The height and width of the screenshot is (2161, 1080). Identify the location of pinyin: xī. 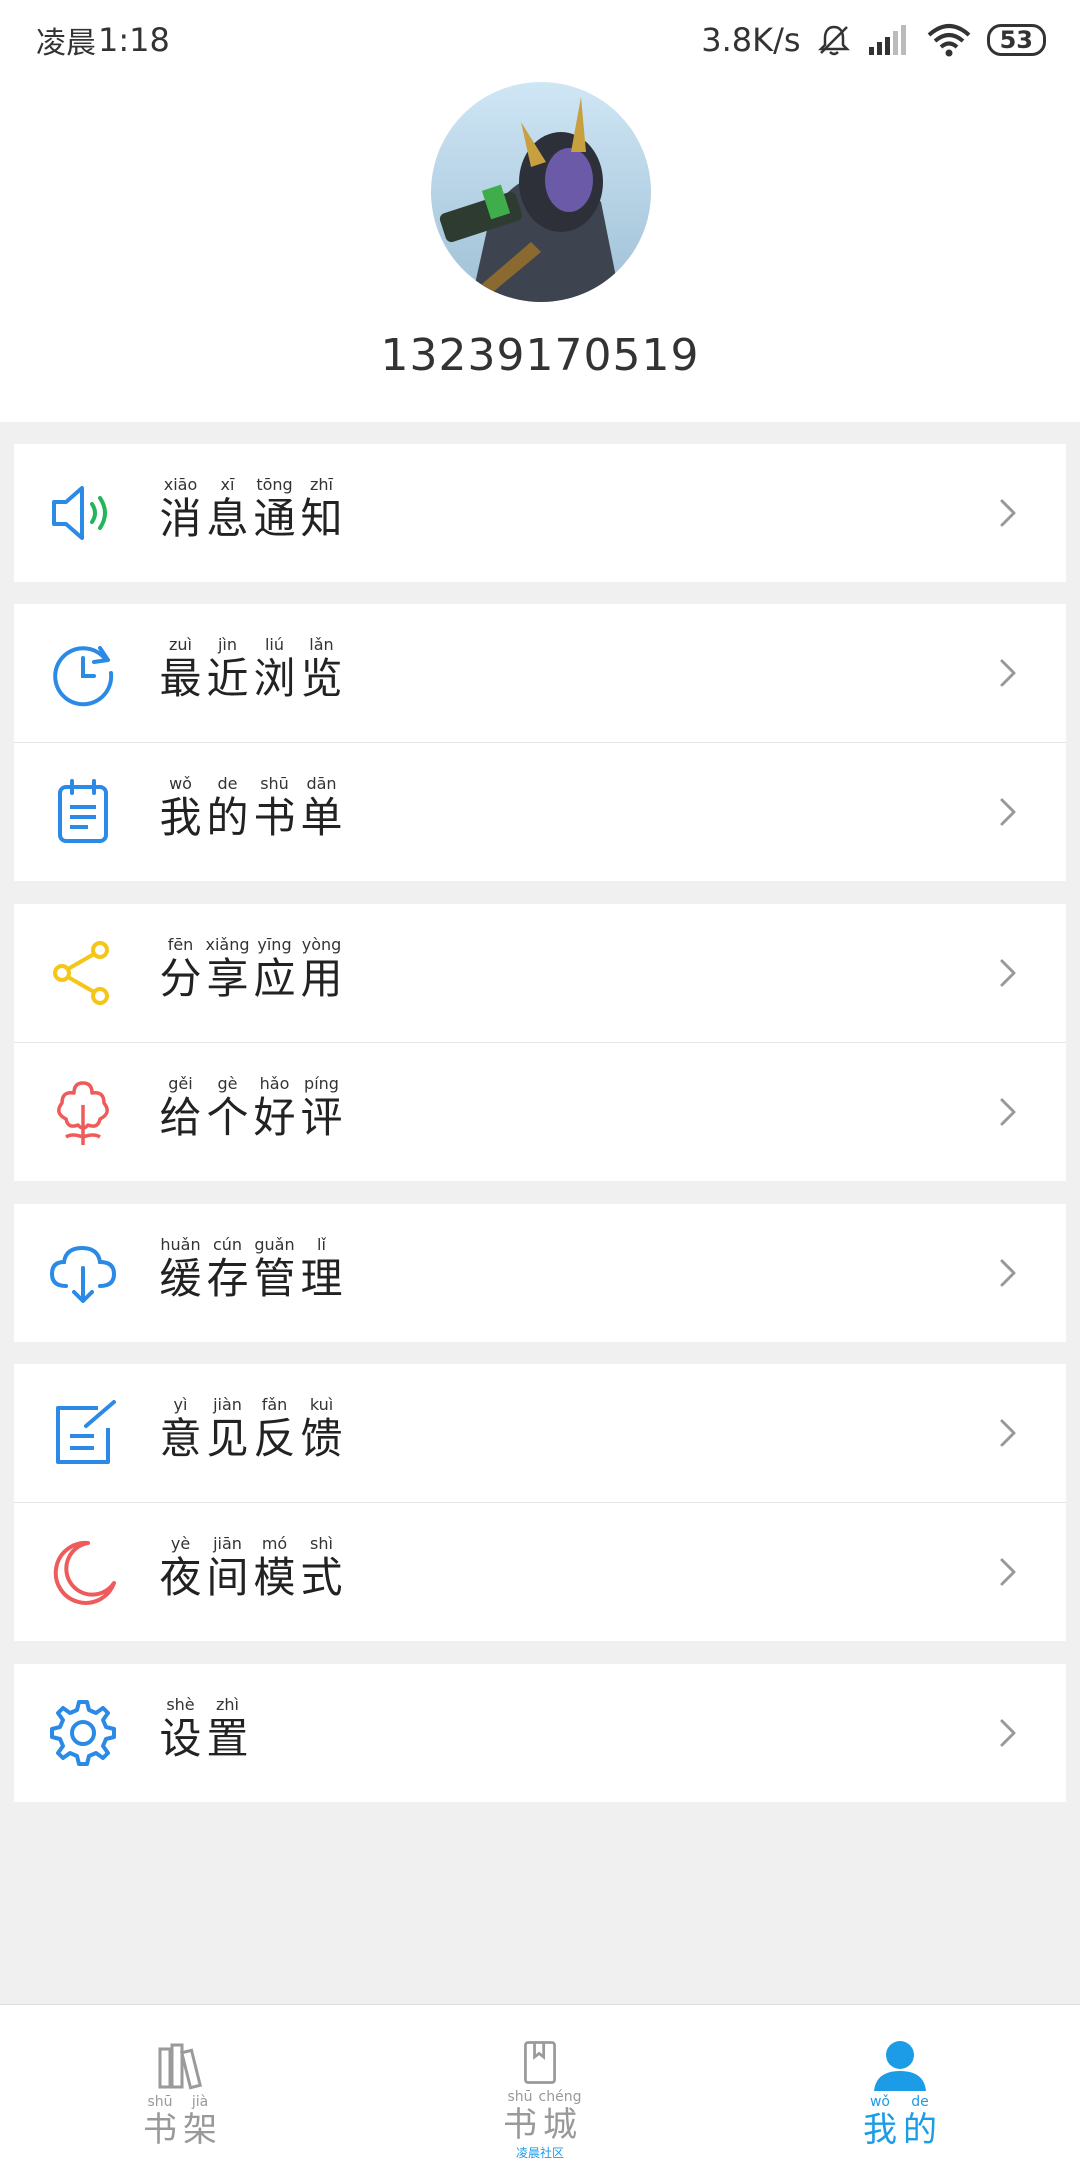
(227, 484).